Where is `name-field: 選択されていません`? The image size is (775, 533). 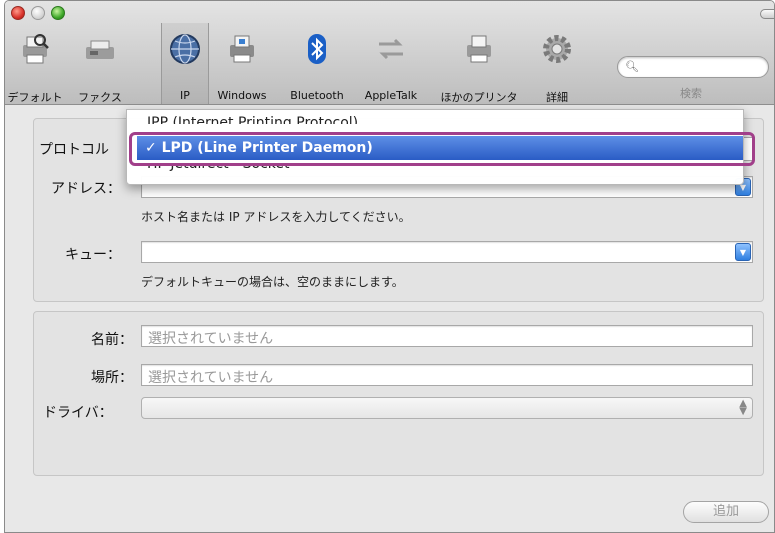 name-field: 選択されていません is located at coordinates (447, 336).